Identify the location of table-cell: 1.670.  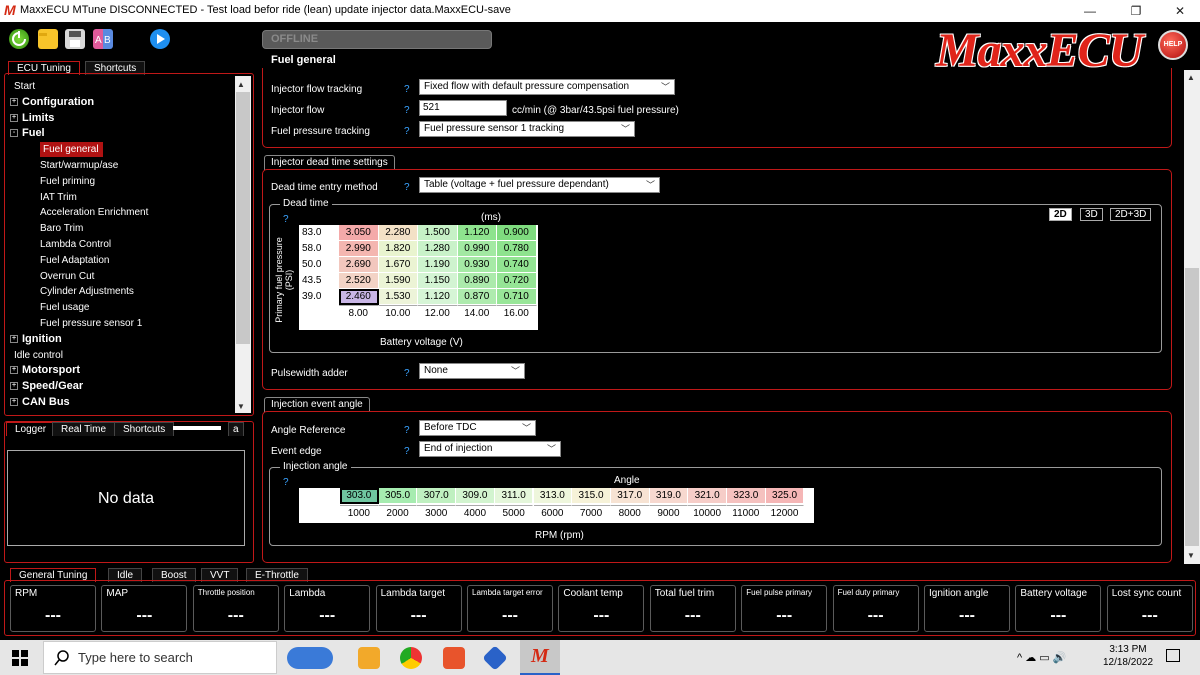
(398, 265).